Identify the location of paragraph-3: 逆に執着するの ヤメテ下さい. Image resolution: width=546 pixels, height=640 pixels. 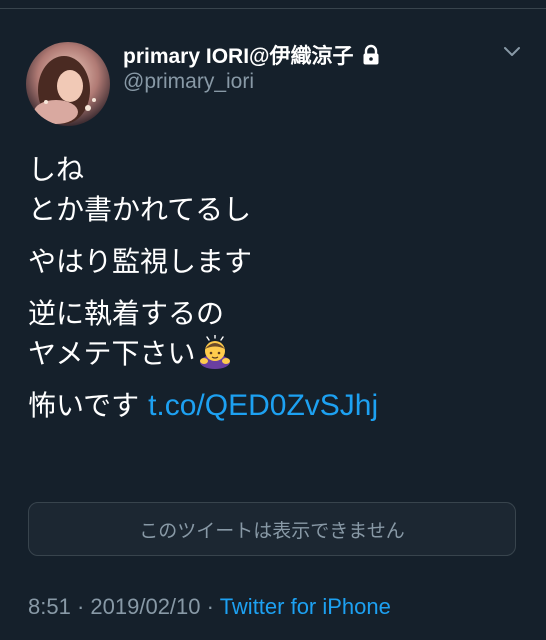
(278, 334).